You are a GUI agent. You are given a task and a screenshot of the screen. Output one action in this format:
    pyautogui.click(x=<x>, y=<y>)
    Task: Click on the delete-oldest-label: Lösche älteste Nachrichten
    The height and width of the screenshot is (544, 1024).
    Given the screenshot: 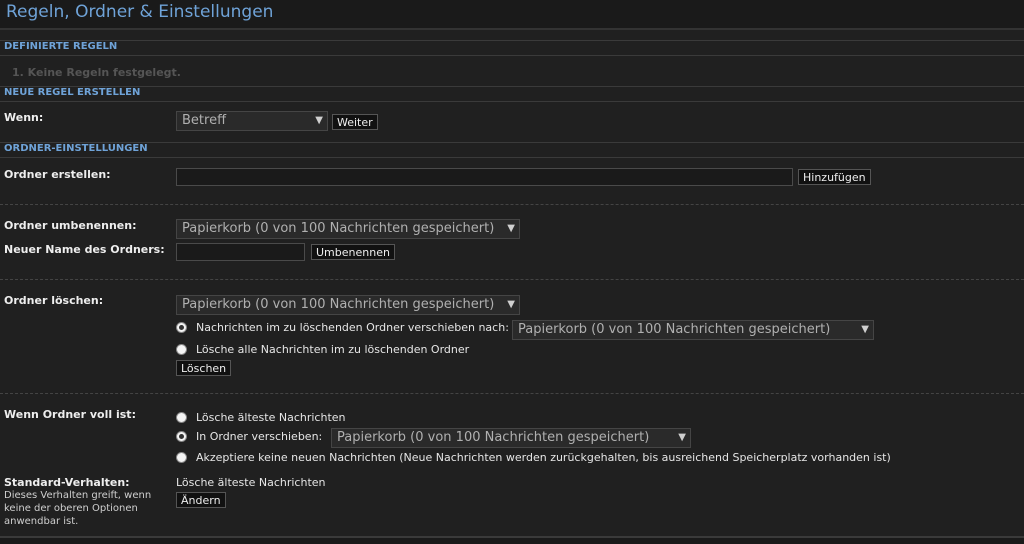 What is the action you would take?
    pyautogui.click(x=271, y=417)
    